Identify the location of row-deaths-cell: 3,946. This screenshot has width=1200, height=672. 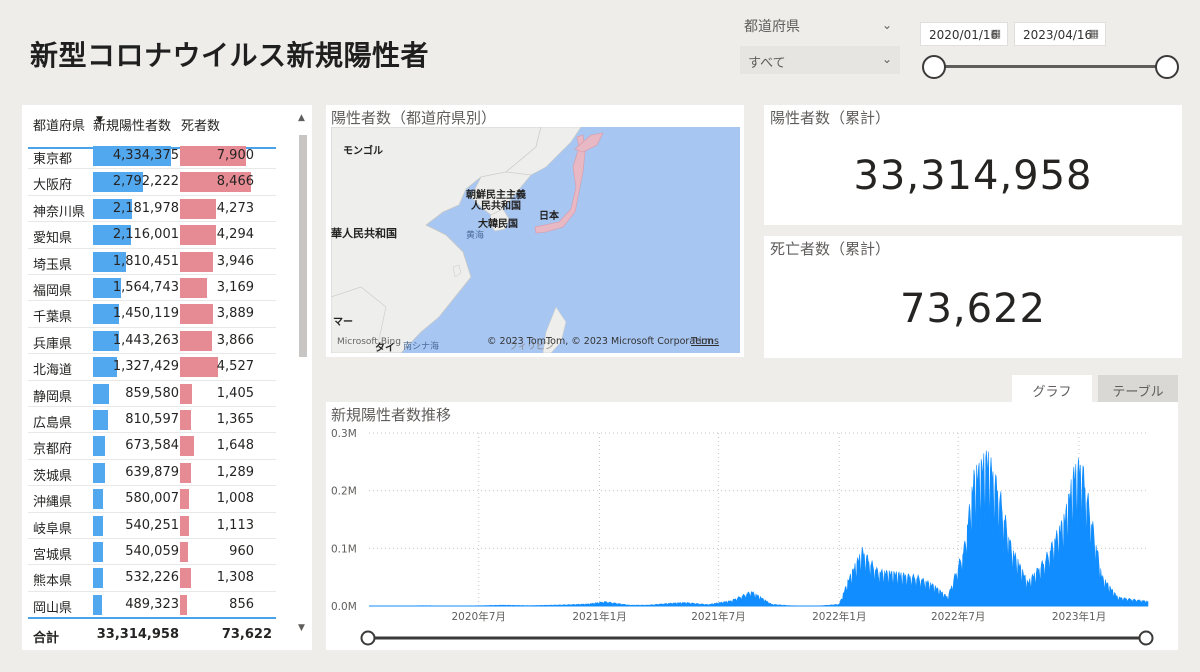
(218, 262).